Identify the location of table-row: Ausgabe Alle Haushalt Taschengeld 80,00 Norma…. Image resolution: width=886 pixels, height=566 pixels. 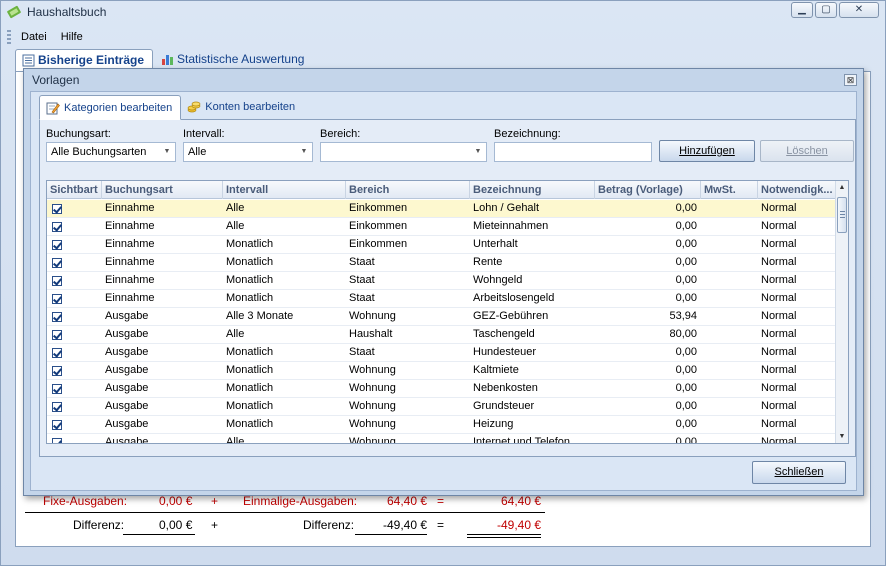
(441, 335).